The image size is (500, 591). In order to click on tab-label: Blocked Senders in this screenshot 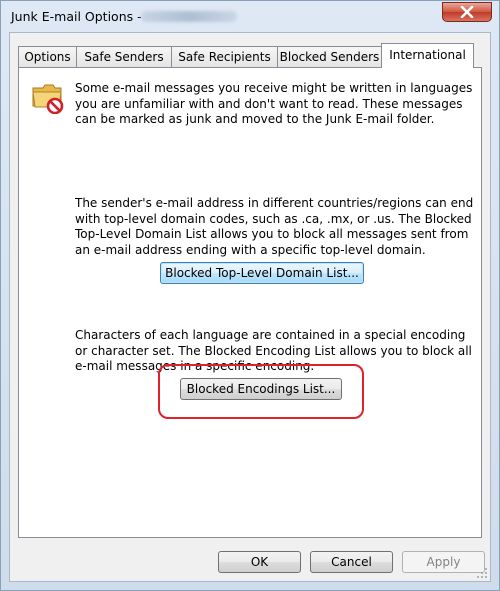, I will do `click(329, 57)`.